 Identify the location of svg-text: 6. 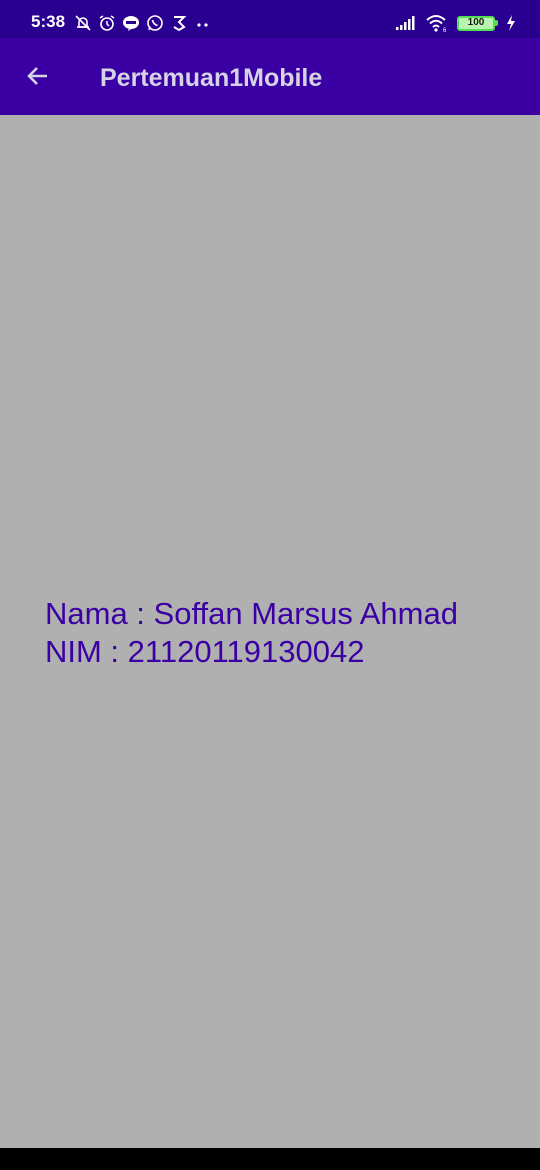
(445, 30).